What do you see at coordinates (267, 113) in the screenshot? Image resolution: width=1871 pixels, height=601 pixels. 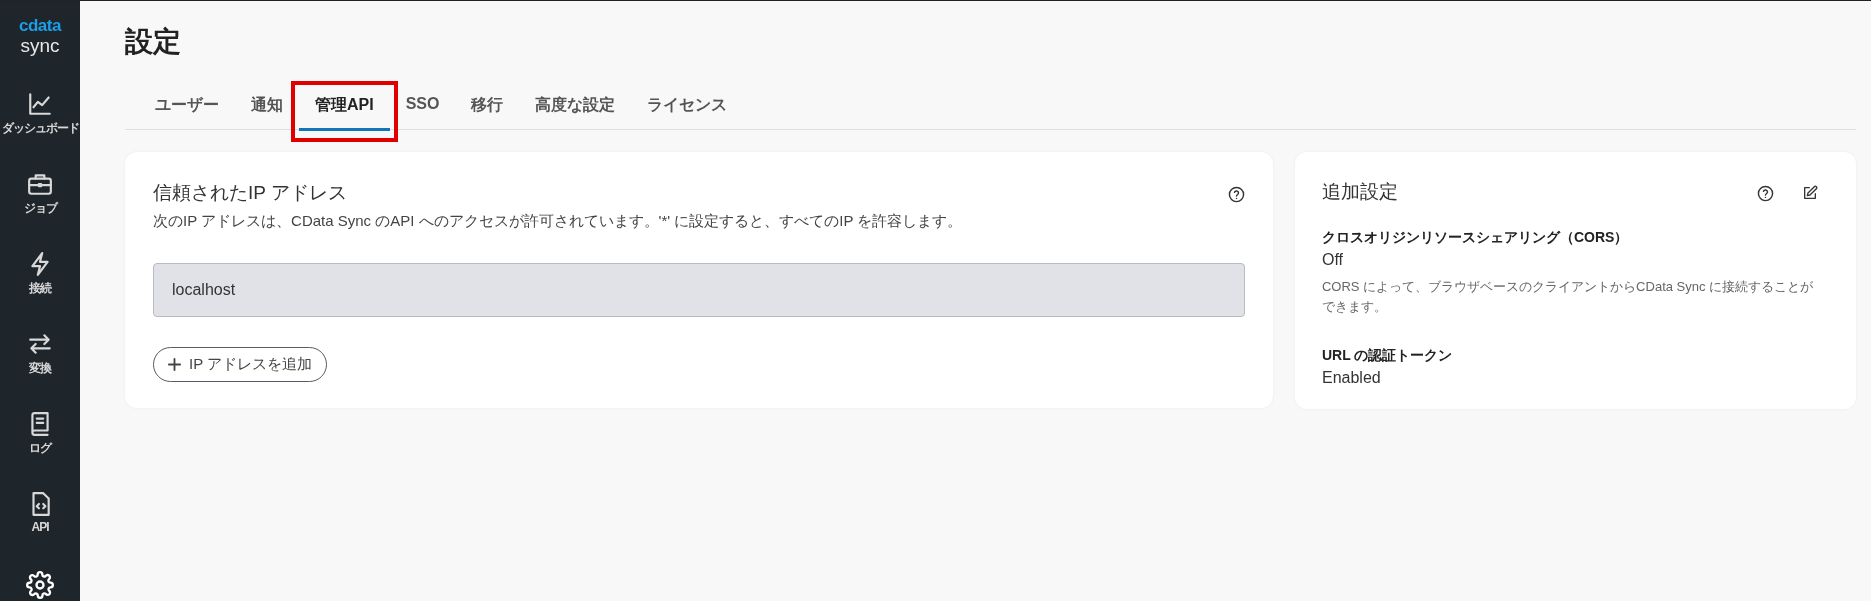 I see `tab: 通知` at bounding box center [267, 113].